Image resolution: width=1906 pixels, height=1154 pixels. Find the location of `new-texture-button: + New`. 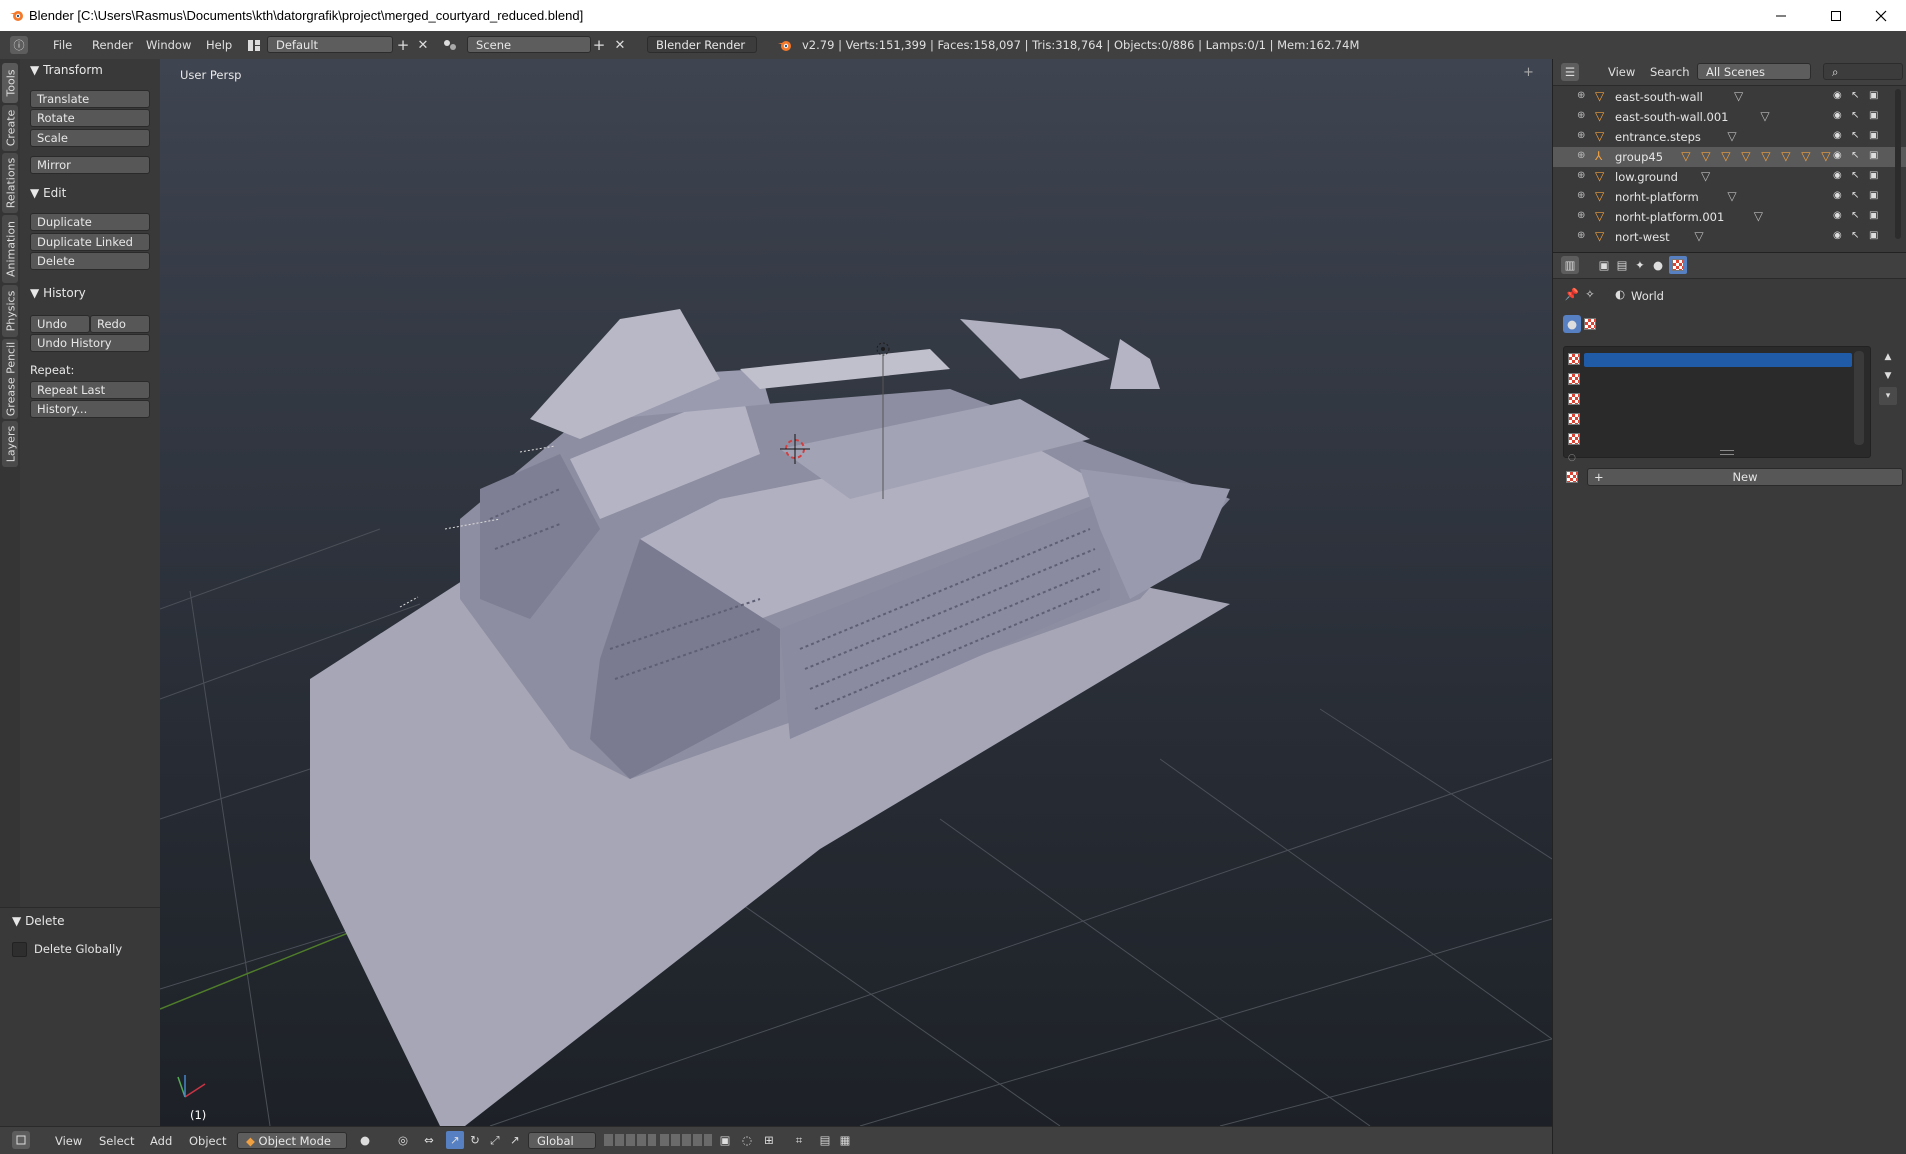

new-texture-button: + New is located at coordinates (1745, 477).